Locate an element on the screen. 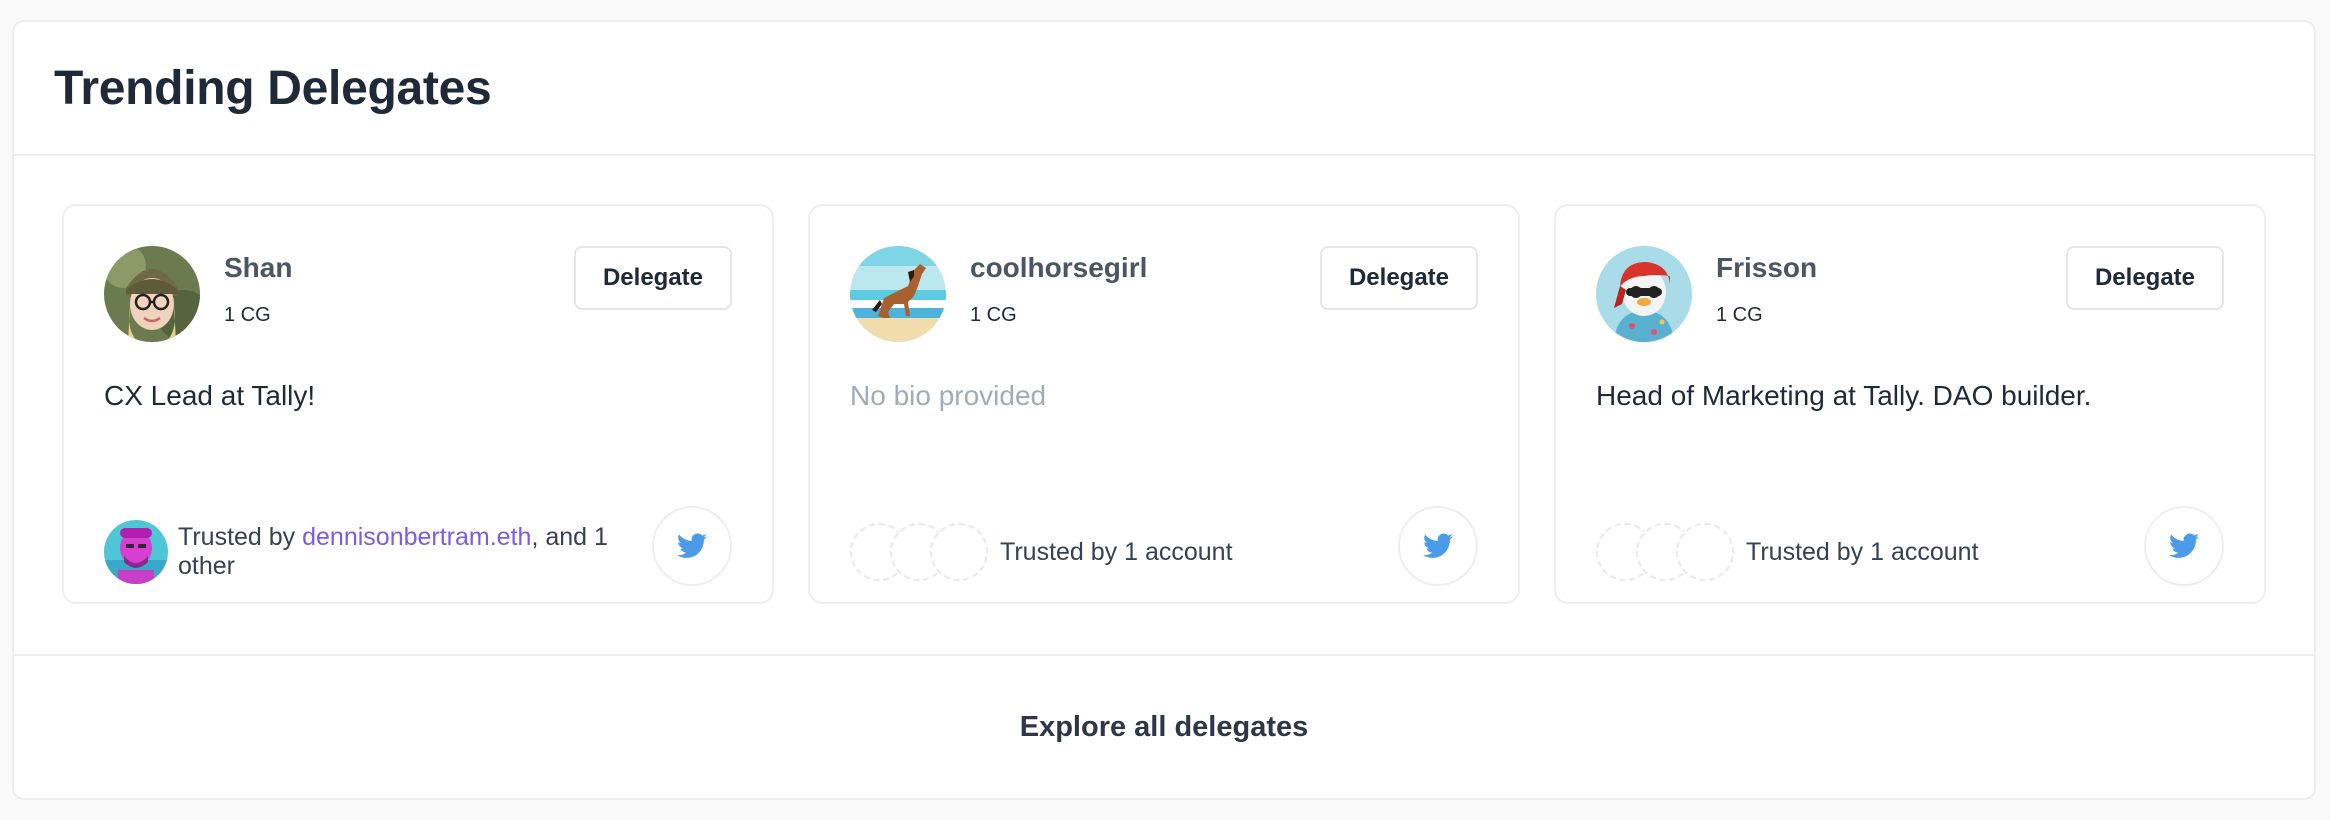 The height and width of the screenshot is (820, 2330). delegate-name: Shan is located at coordinates (258, 268).